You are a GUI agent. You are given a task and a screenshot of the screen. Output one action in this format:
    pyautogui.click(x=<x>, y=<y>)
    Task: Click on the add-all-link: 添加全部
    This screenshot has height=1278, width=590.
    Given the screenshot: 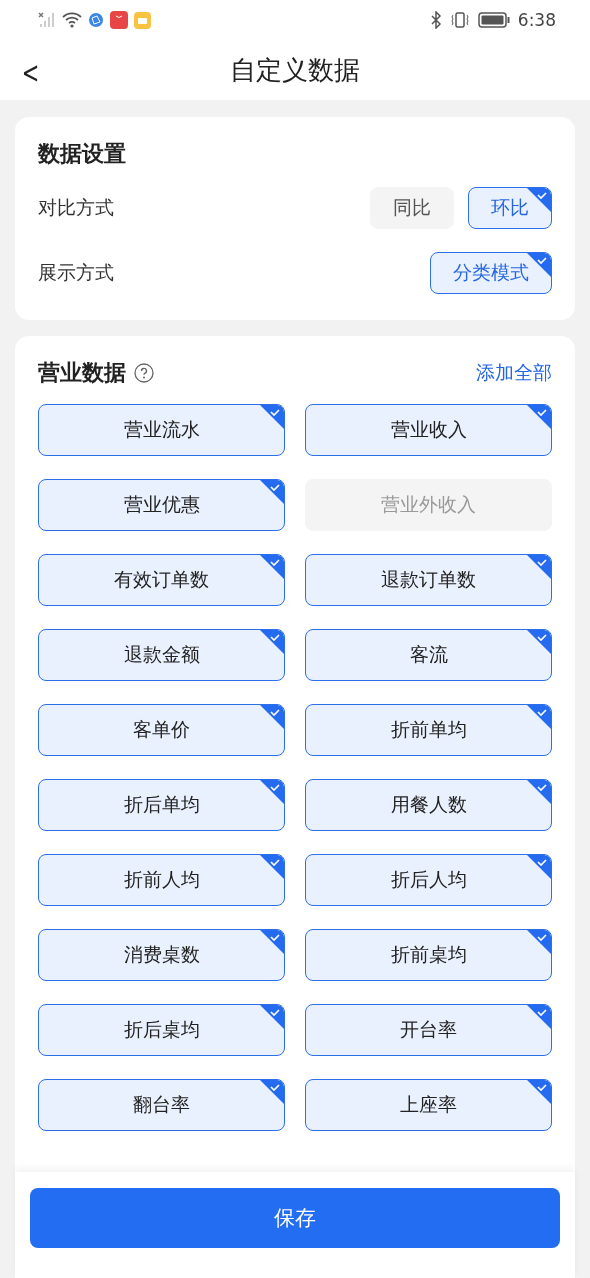 What is the action you would take?
    pyautogui.click(x=514, y=373)
    